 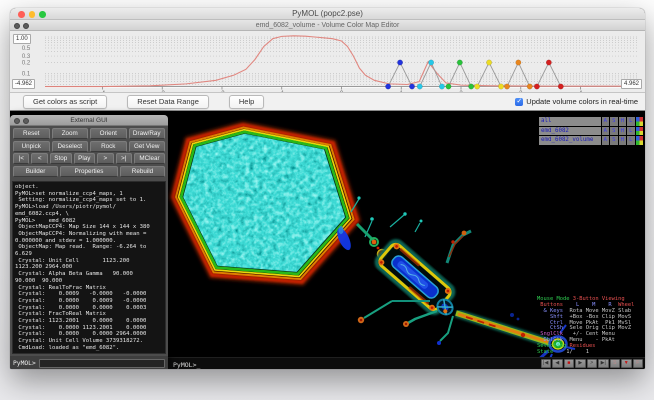 What do you see at coordinates (124, 158) in the screenshot?
I see `ext-button--: >|` at bounding box center [124, 158].